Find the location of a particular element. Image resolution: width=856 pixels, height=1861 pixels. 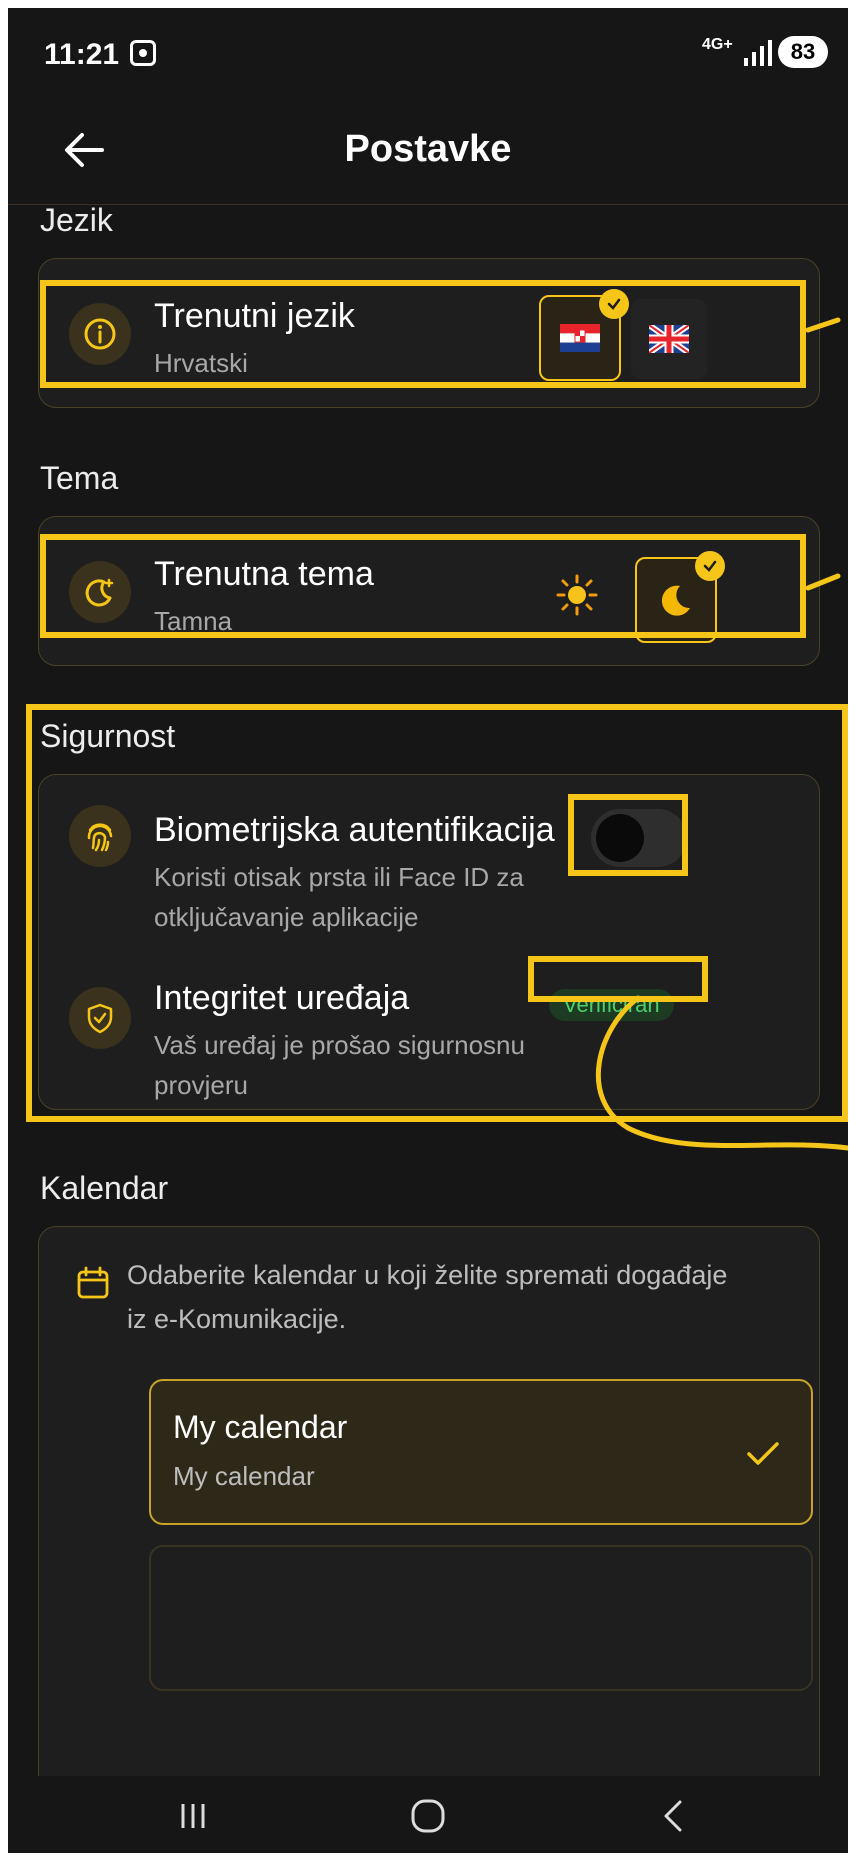

section-title-language: Jezik is located at coordinates (76, 220).